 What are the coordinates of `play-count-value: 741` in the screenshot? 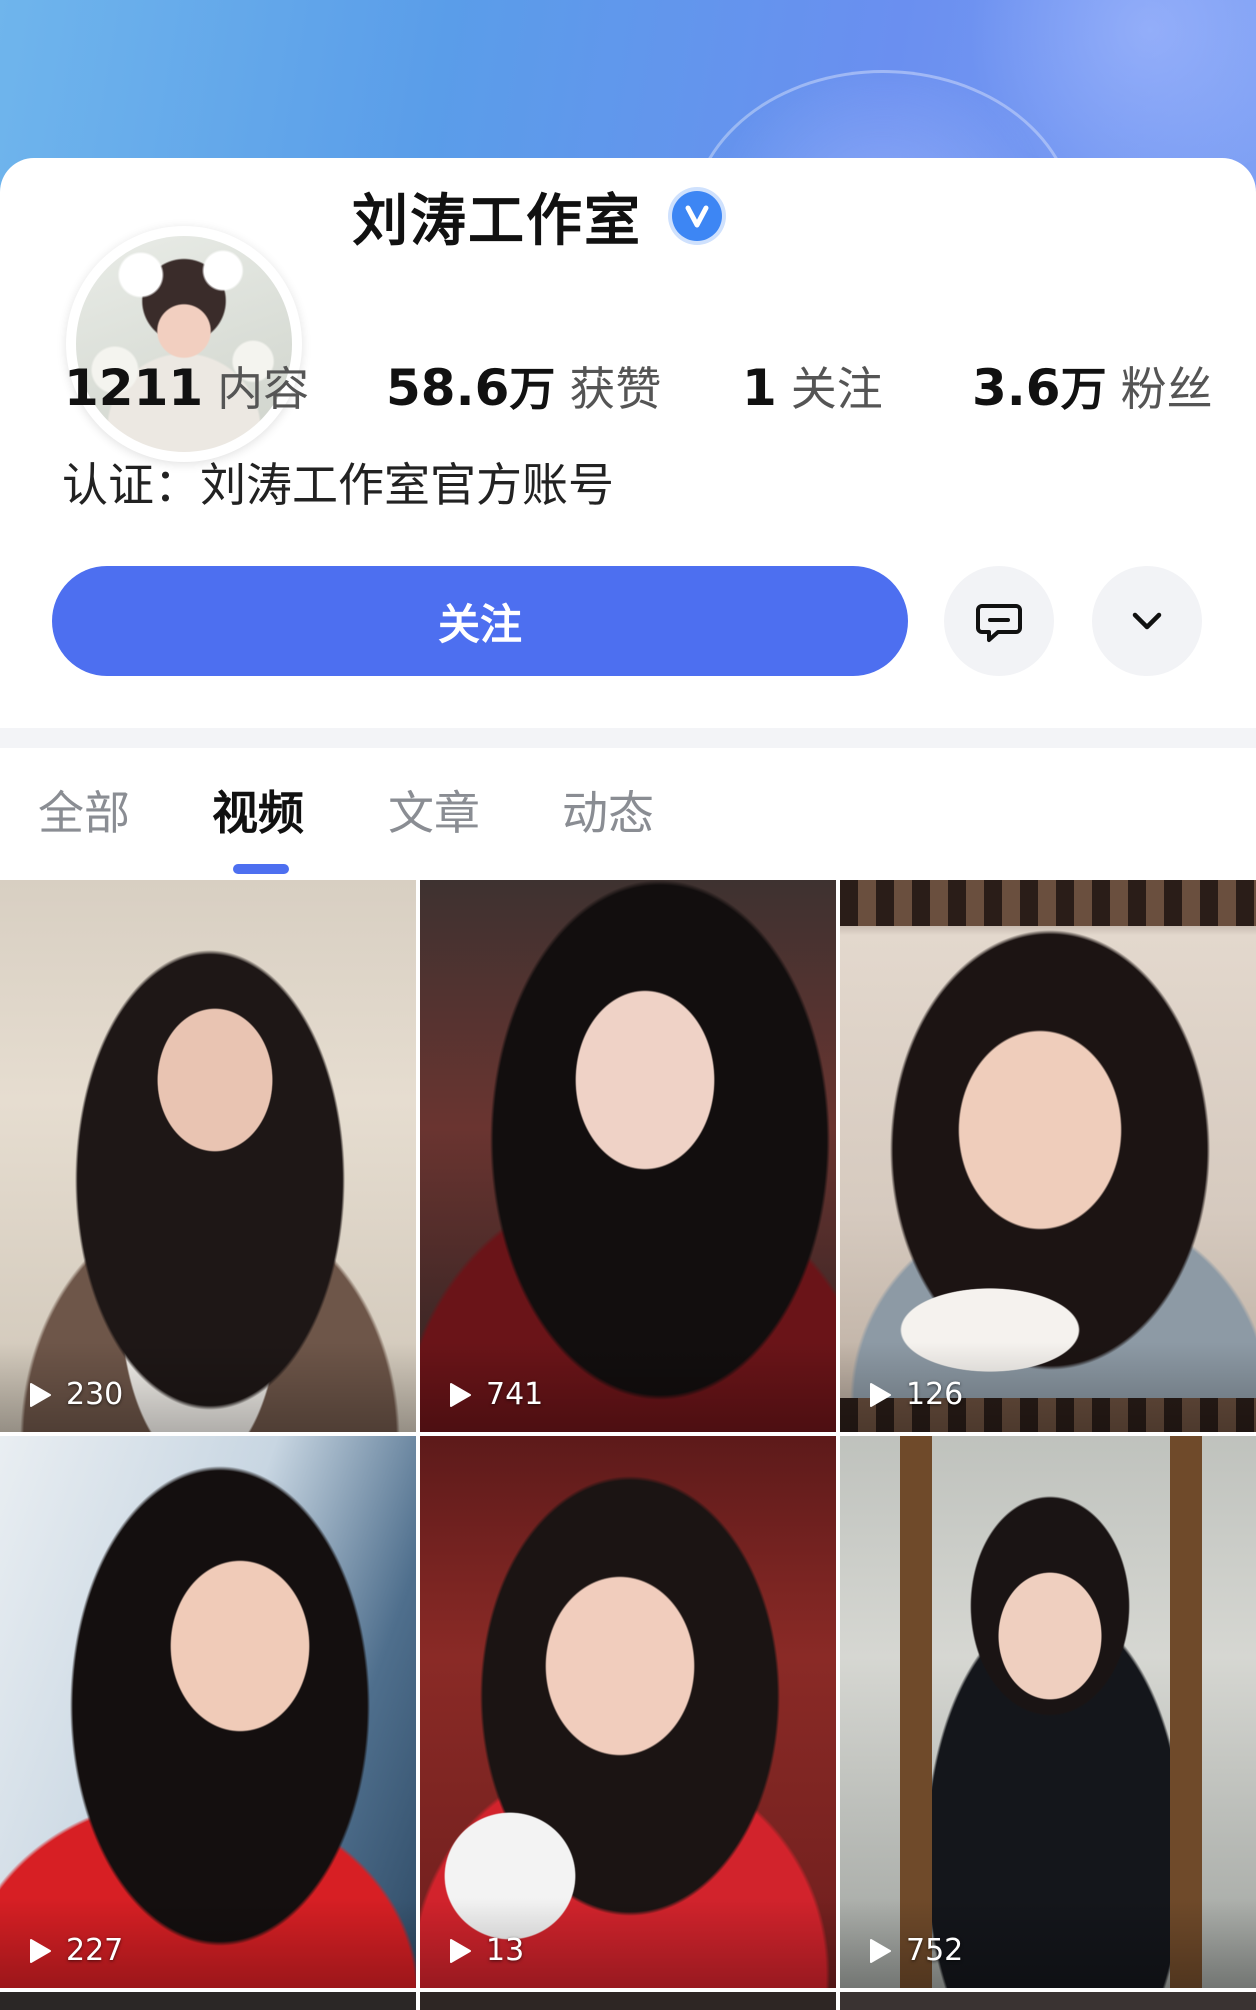 It's located at (515, 1394).